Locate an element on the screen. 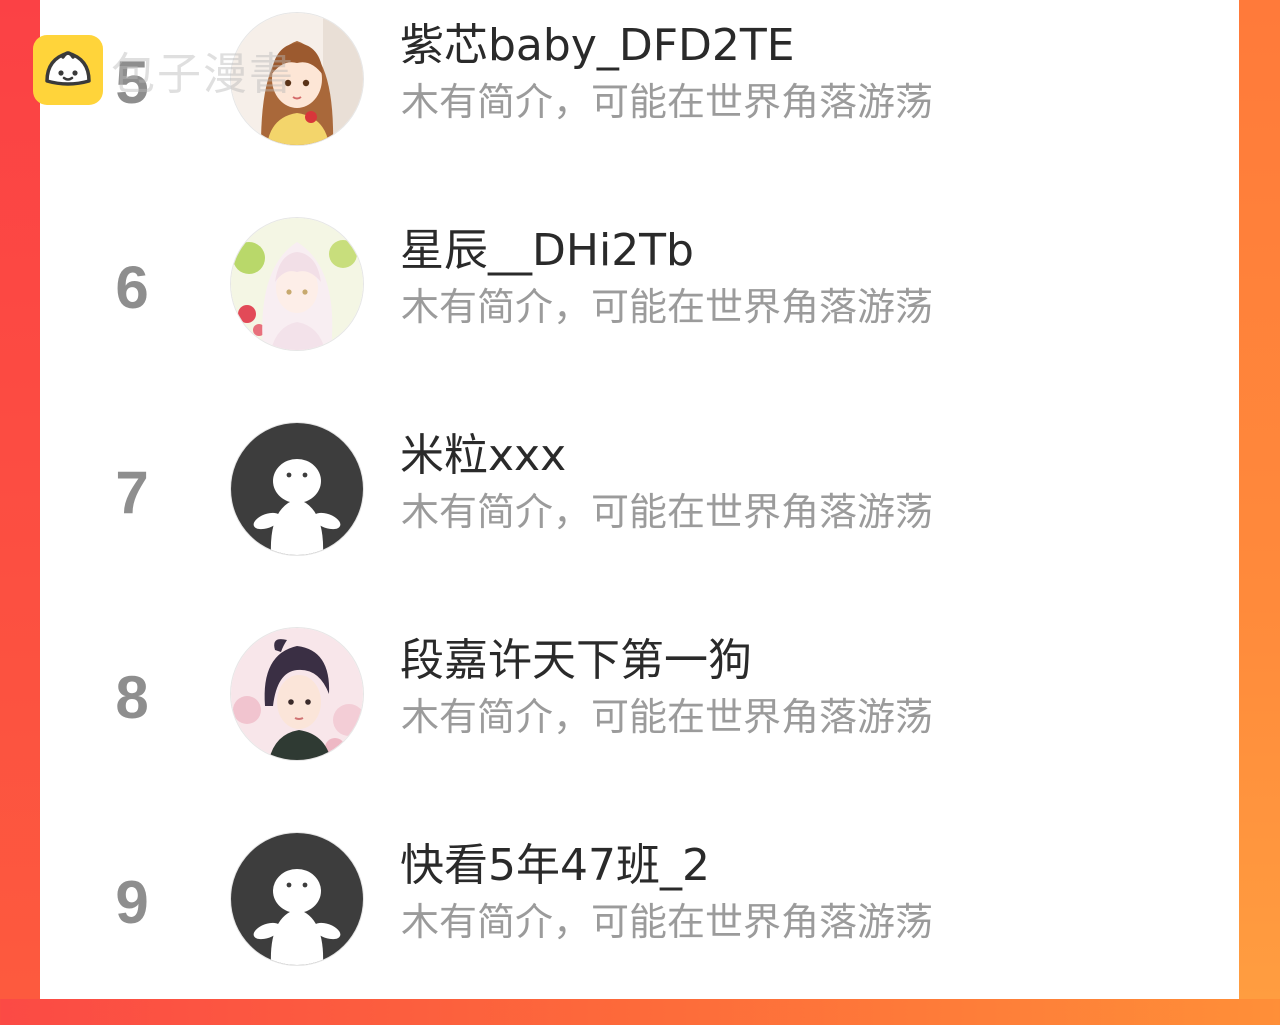 This screenshot has width=1280, height=1025. rank-number: 6 is located at coordinates (132, 287).